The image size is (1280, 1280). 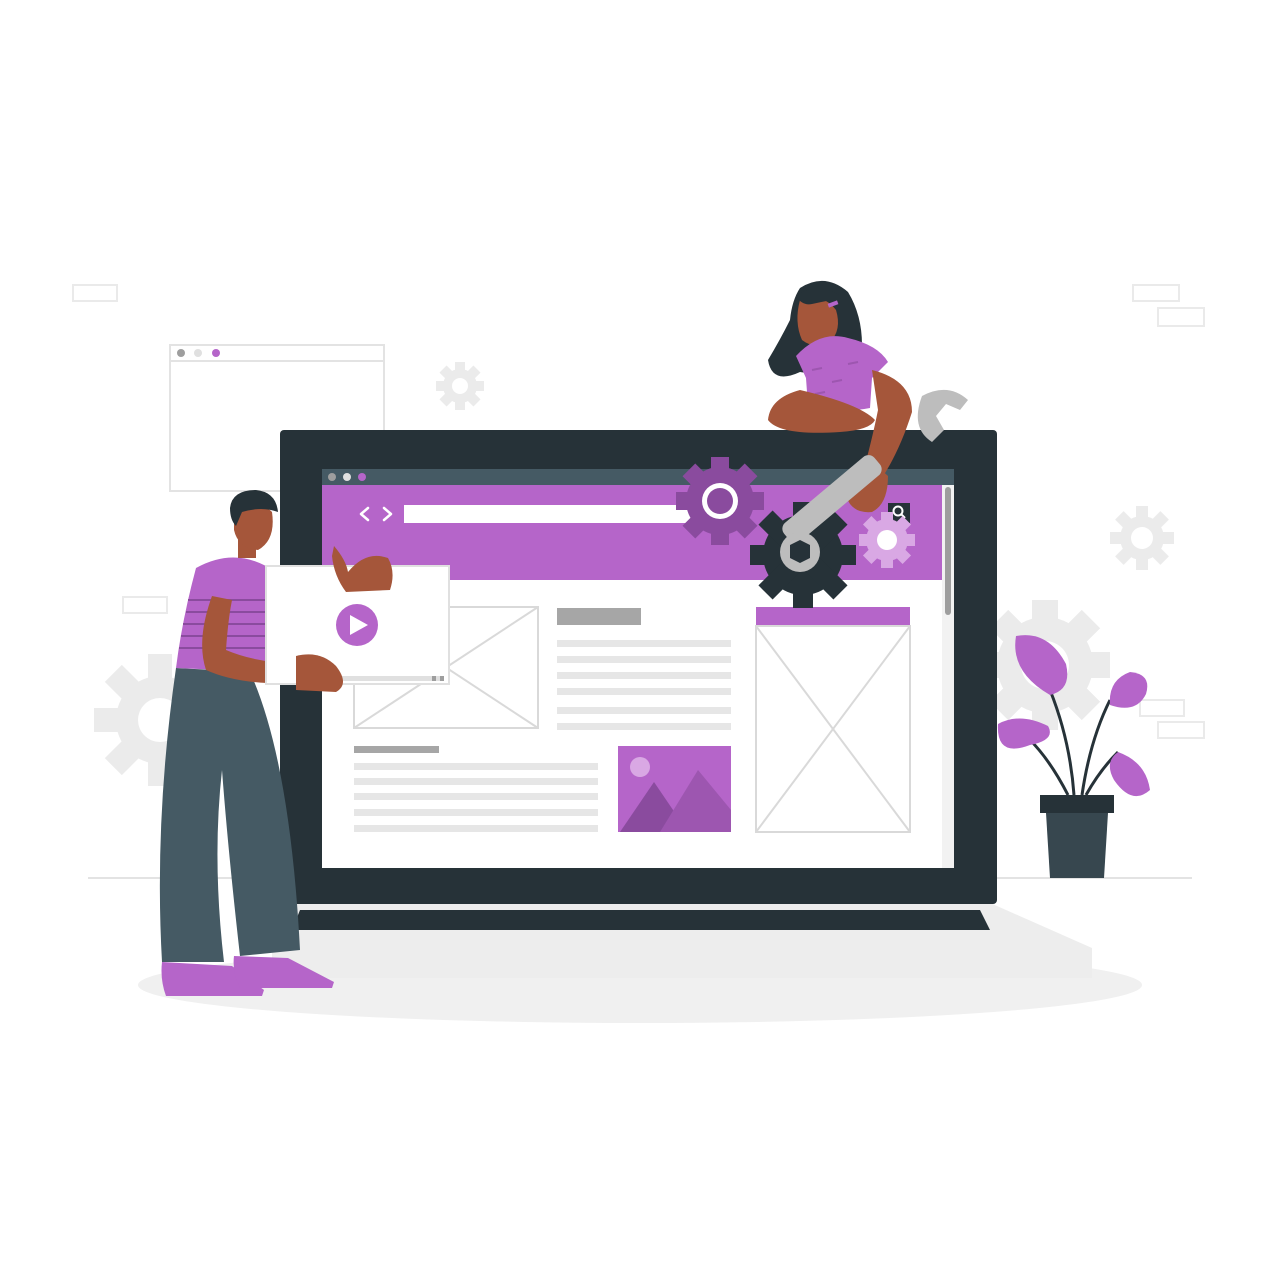 What do you see at coordinates (554, 514) in the screenshot?
I see `address-bar` at bounding box center [554, 514].